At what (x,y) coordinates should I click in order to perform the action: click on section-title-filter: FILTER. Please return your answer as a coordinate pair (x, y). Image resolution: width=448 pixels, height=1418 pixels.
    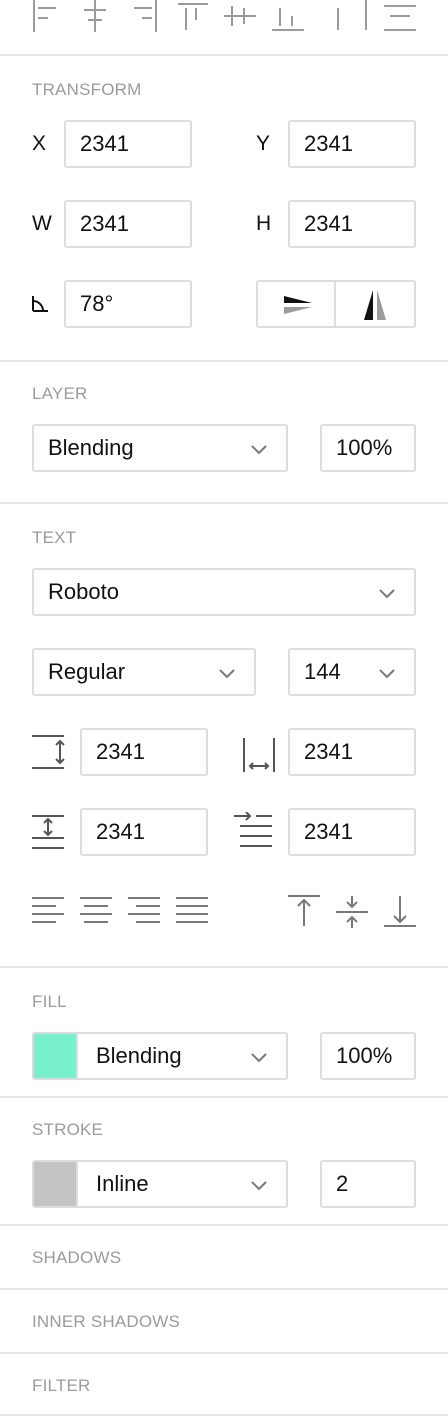
    Looking at the image, I should click on (61, 1386).